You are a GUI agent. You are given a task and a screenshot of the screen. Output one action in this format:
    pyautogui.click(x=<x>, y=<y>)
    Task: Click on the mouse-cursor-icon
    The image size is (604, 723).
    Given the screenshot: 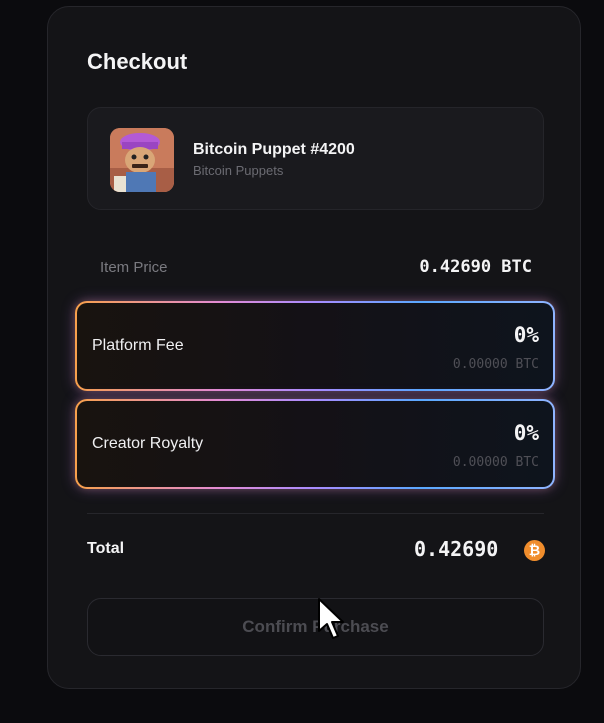 What is the action you would take?
    pyautogui.click(x=331, y=618)
    